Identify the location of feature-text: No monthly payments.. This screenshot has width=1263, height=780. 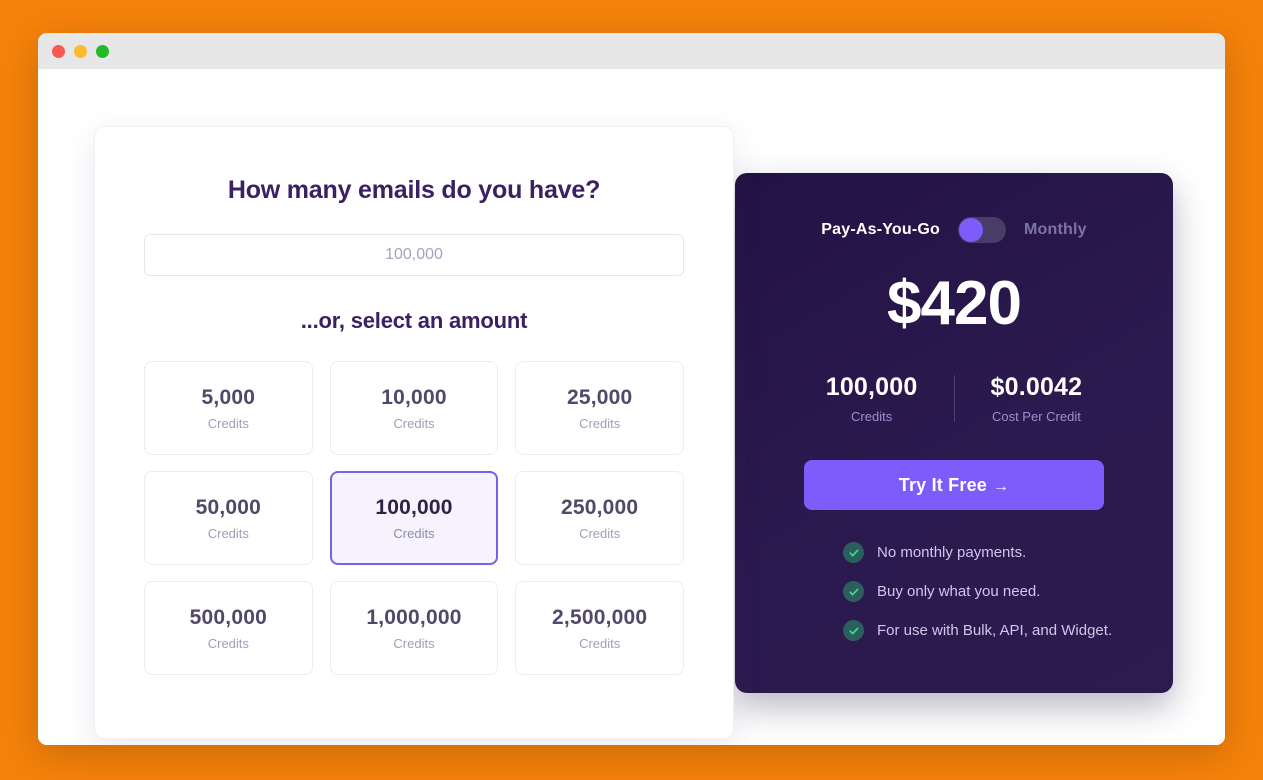
(952, 552).